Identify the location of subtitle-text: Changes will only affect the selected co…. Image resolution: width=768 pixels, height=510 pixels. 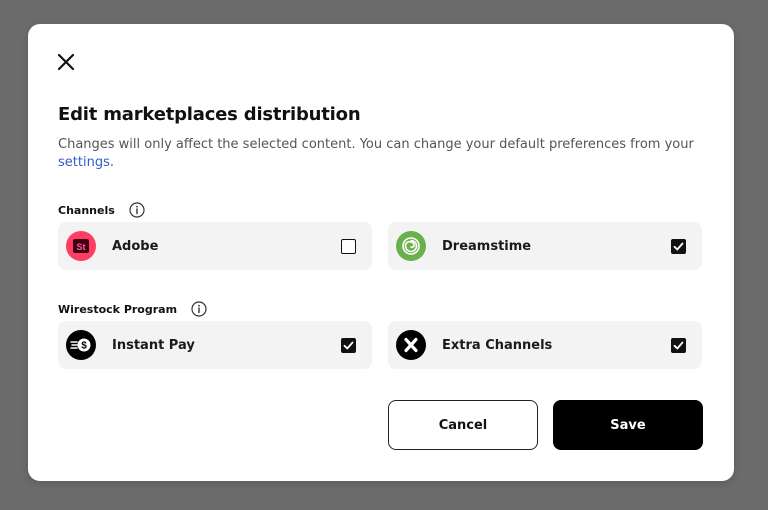
(376, 144).